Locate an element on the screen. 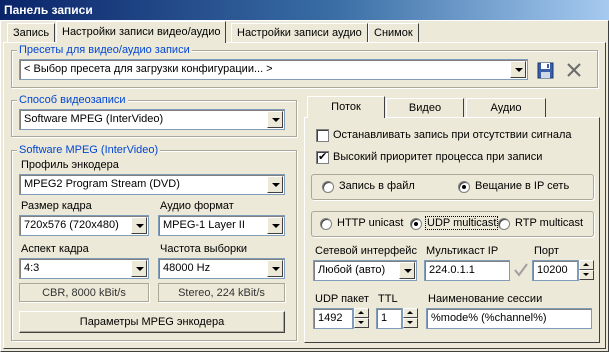  udp-packet-label: UDP пакет is located at coordinates (342, 299).